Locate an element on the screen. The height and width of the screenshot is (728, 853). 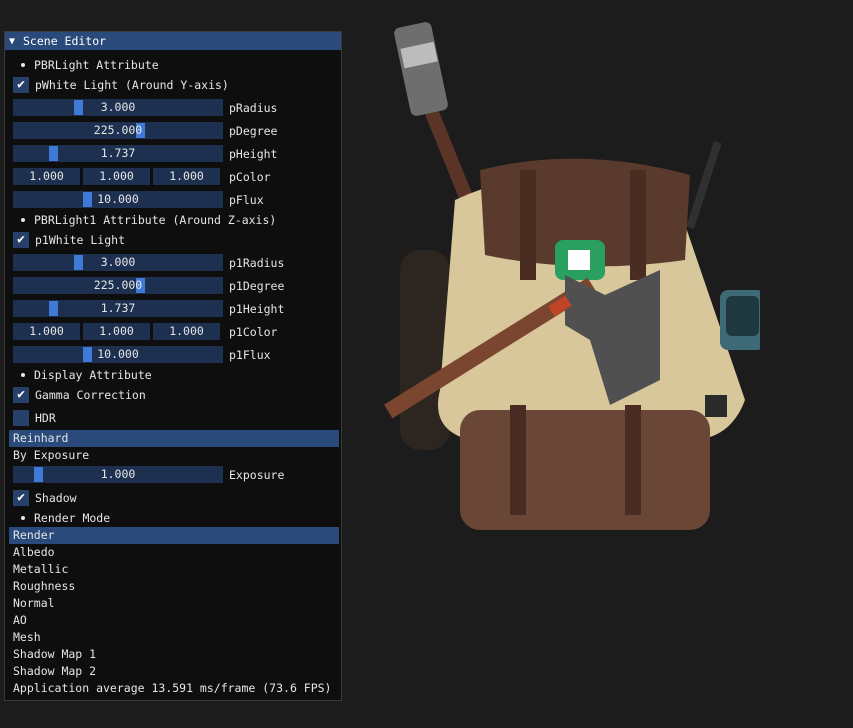
pcolor-r-field: 1.000 is located at coordinates (46, 176).